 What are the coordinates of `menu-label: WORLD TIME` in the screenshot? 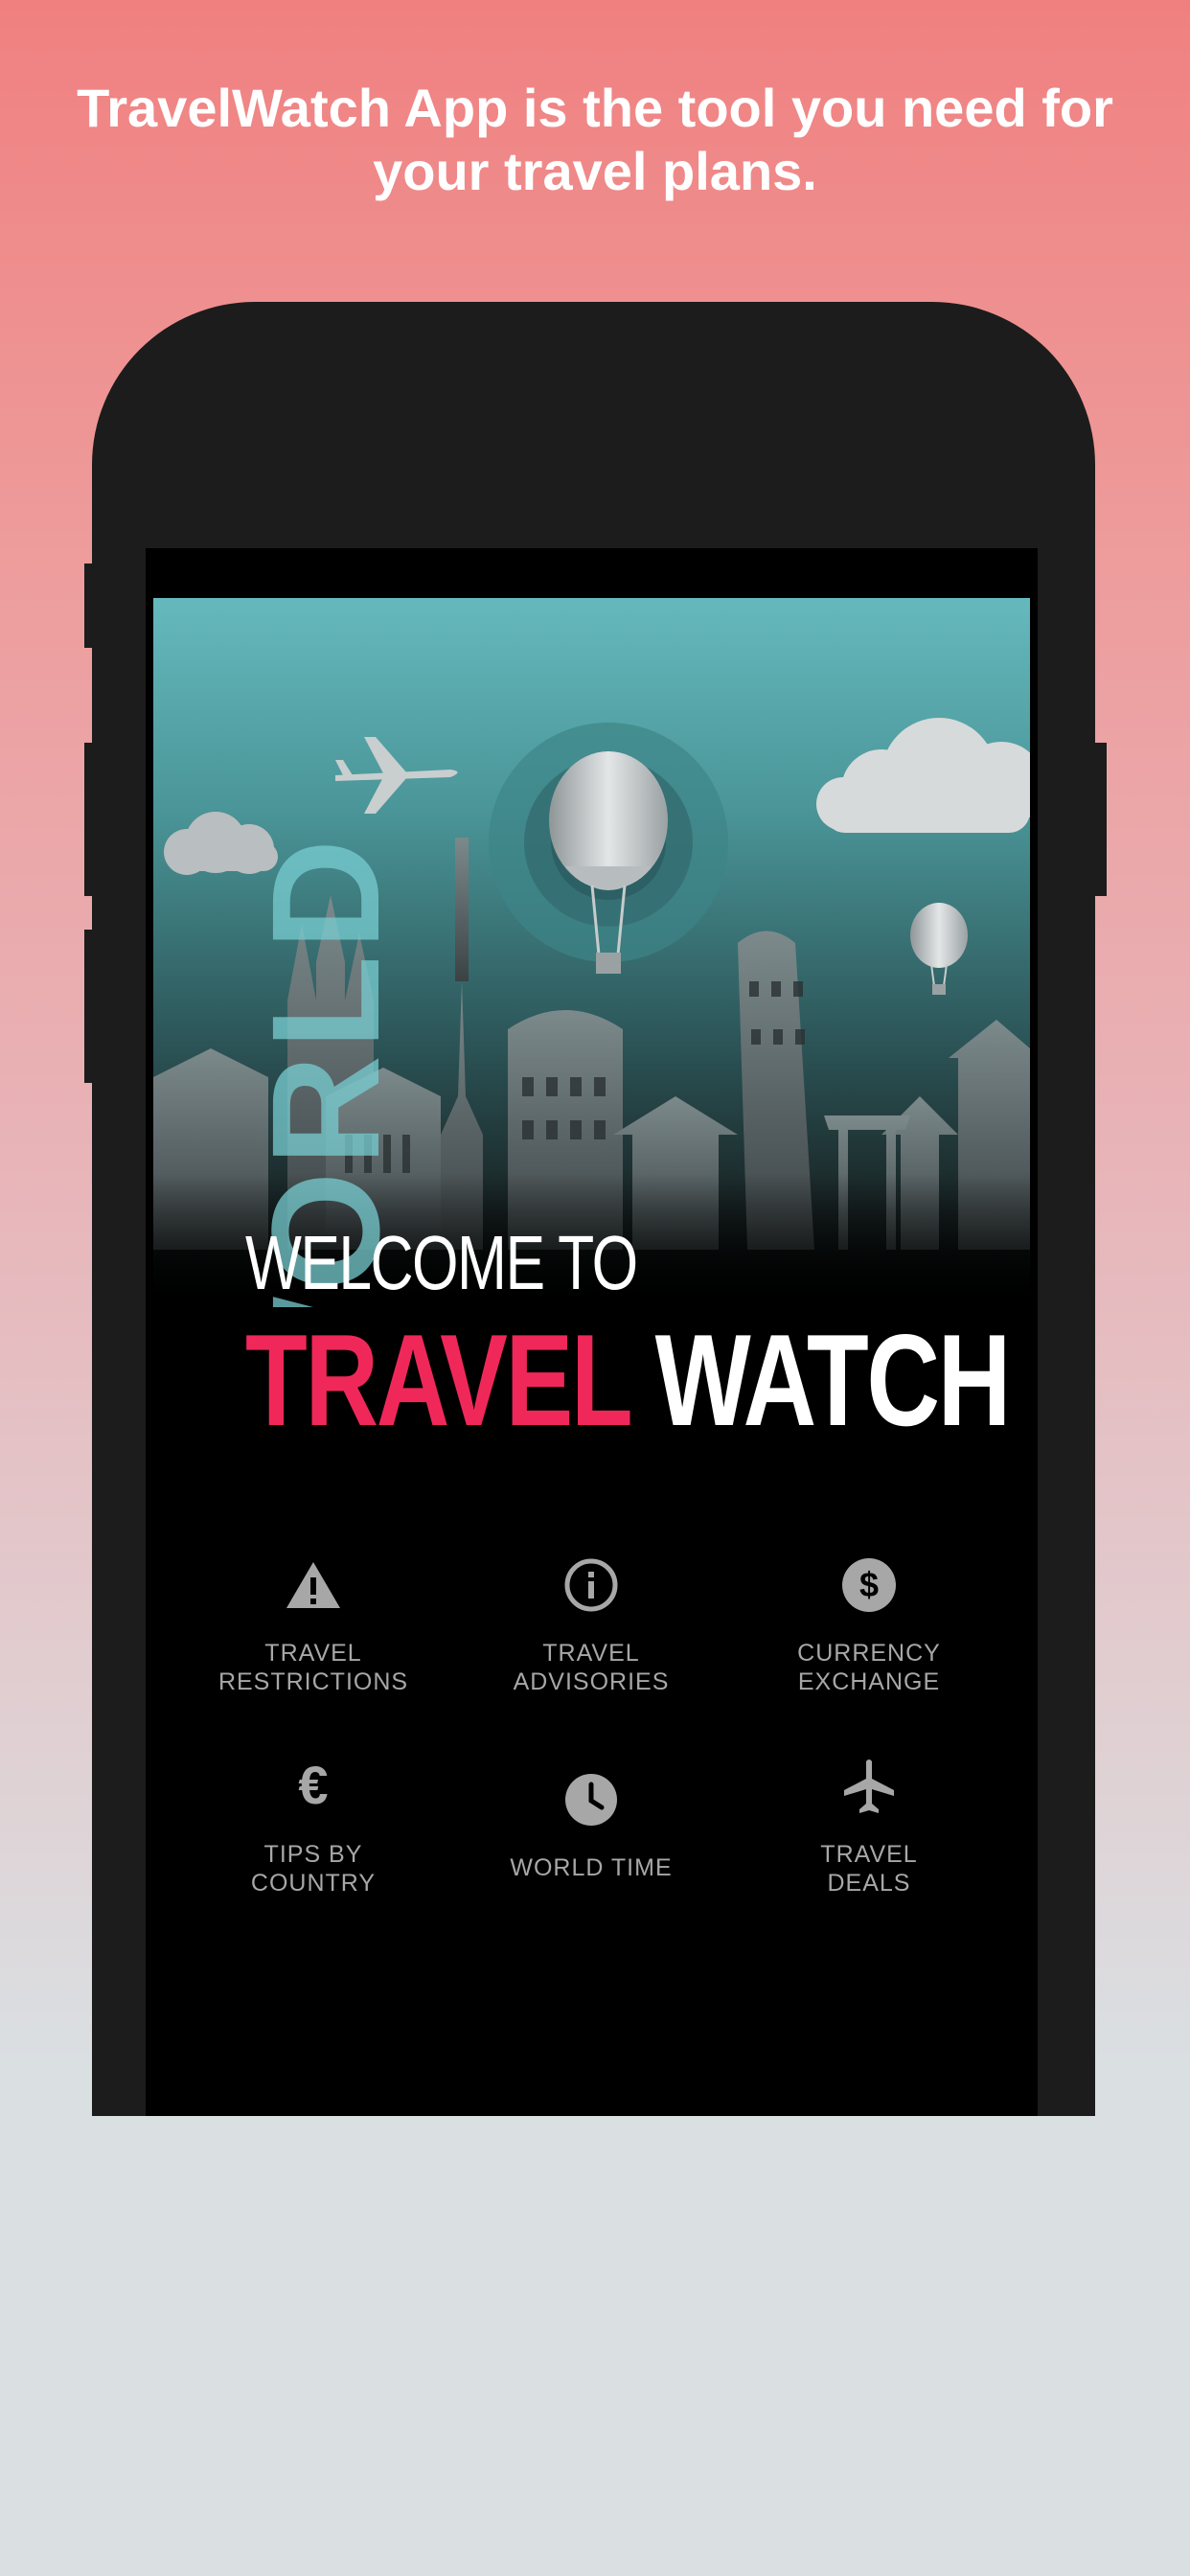 It's located at (591, 1867).